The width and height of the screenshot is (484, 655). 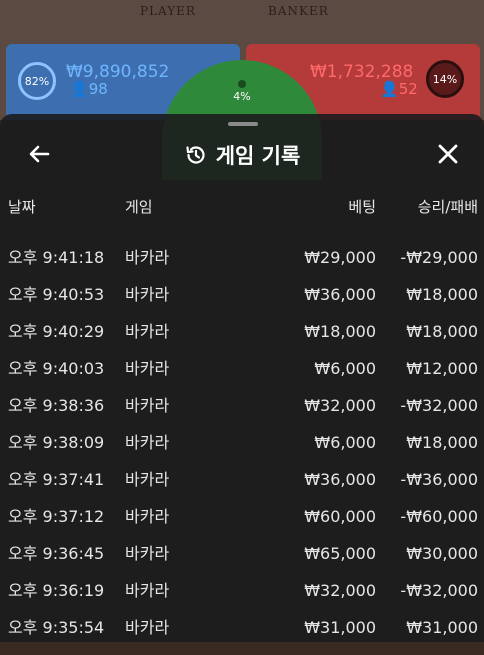 I want to click on history-icon, so click(x=195, y=155).